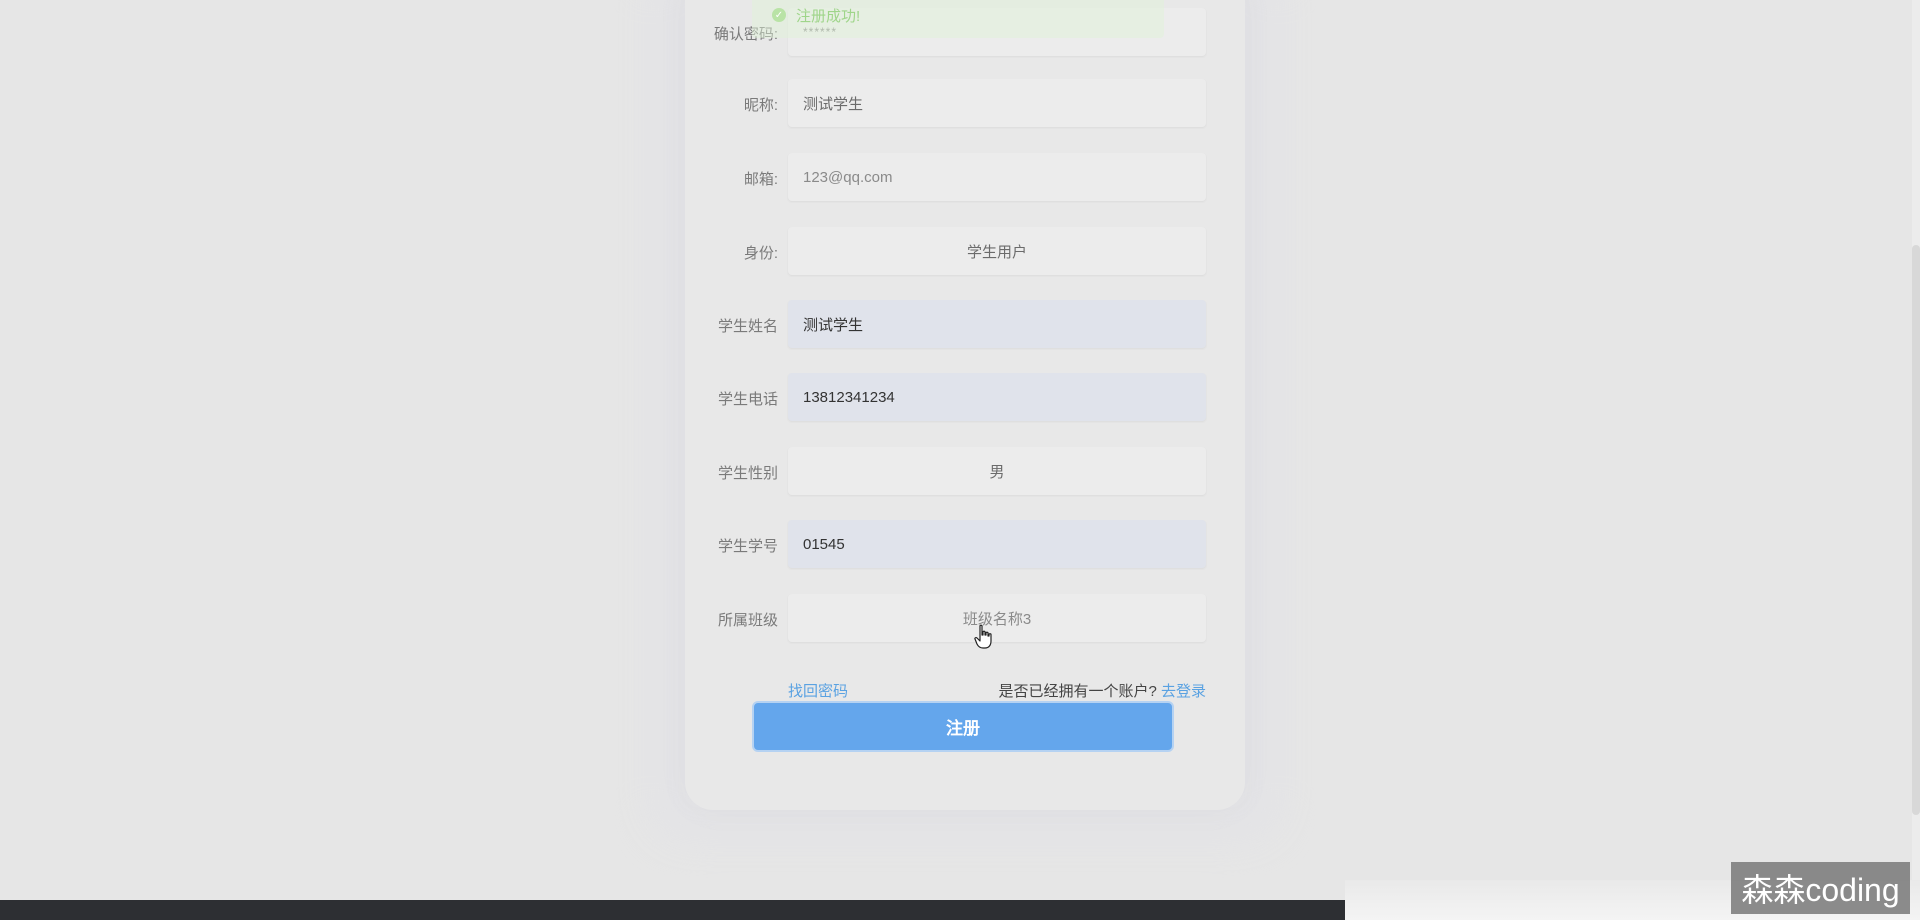 This screenshot has width=1920, height=920. I want to click on identity-label: 身份:, so click(760, 253).